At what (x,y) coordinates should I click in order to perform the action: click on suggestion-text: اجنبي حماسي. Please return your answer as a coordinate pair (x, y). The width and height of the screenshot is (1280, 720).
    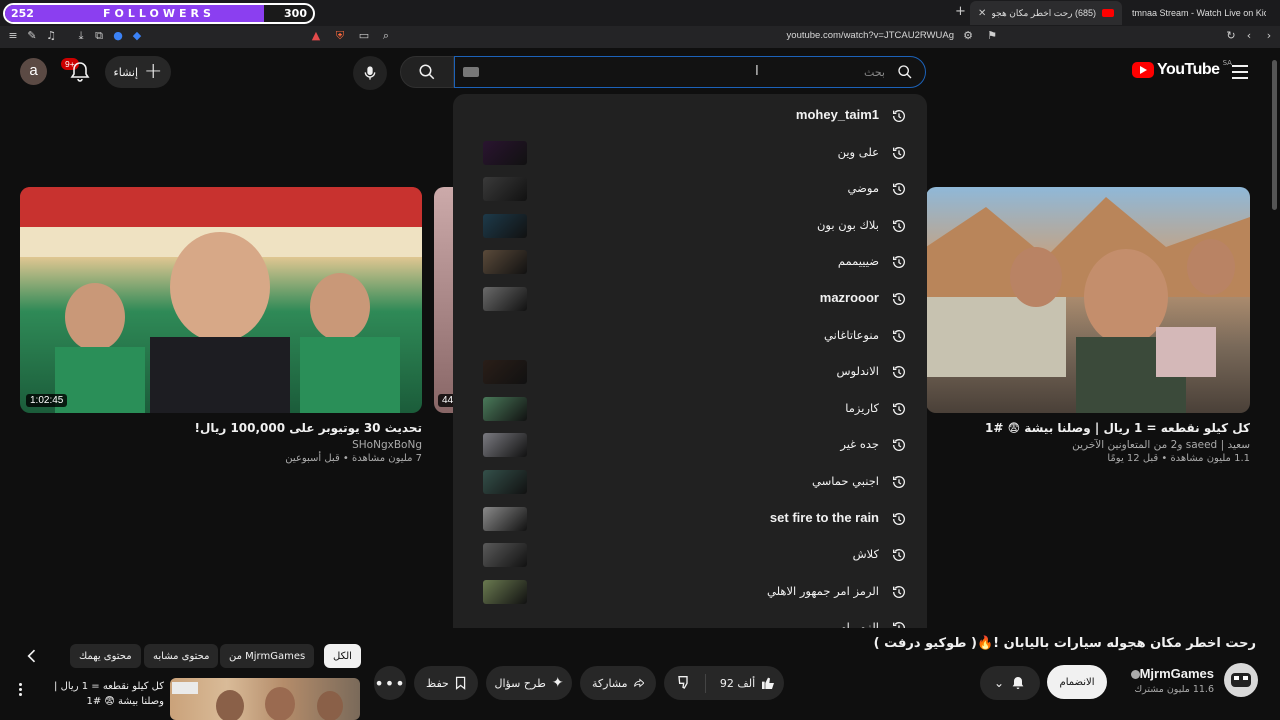
    Looking at the image, I should click on (845, 481).